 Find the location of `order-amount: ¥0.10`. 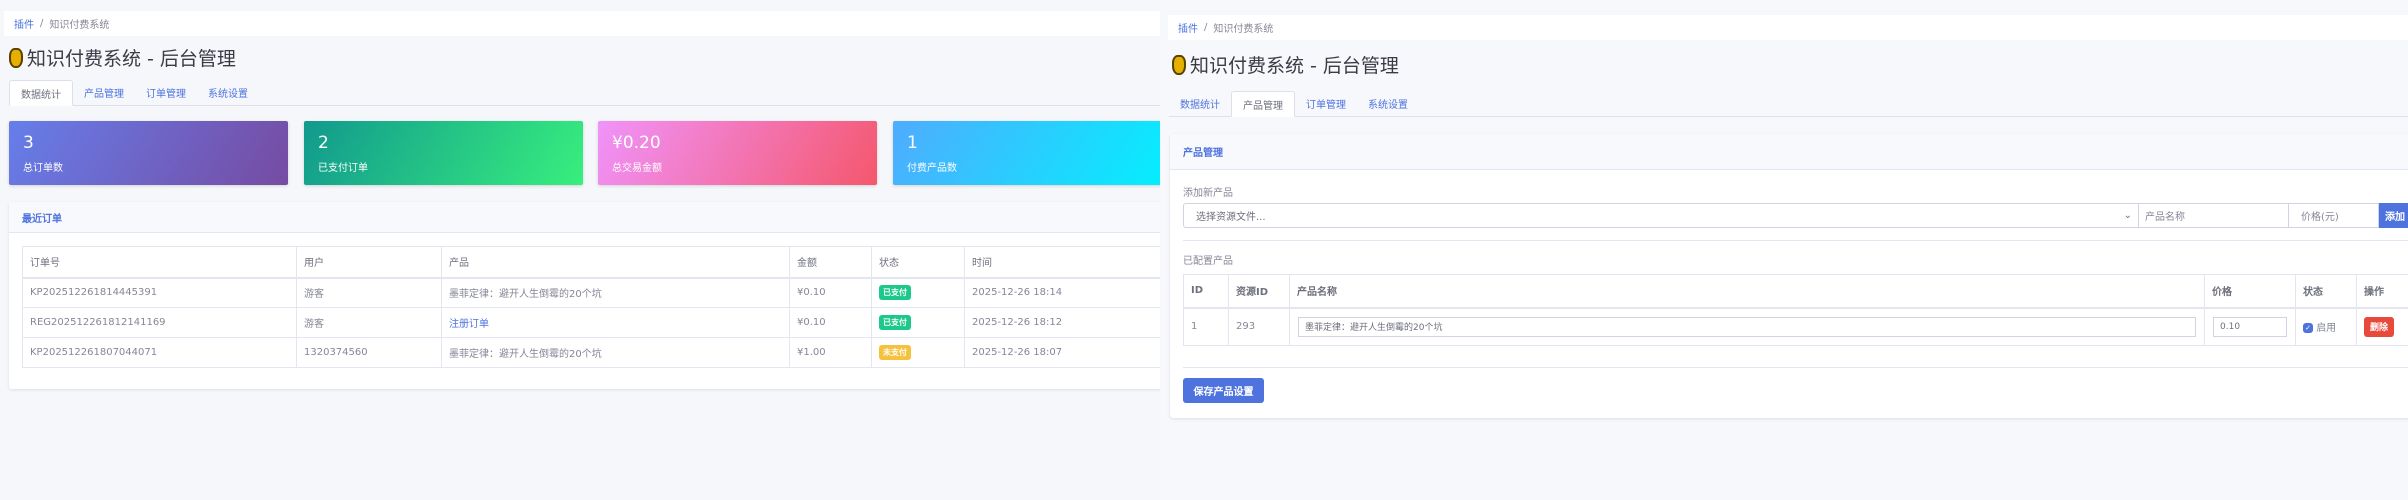

order-amount: ¥0.10 is located at coordinates (830, 292).